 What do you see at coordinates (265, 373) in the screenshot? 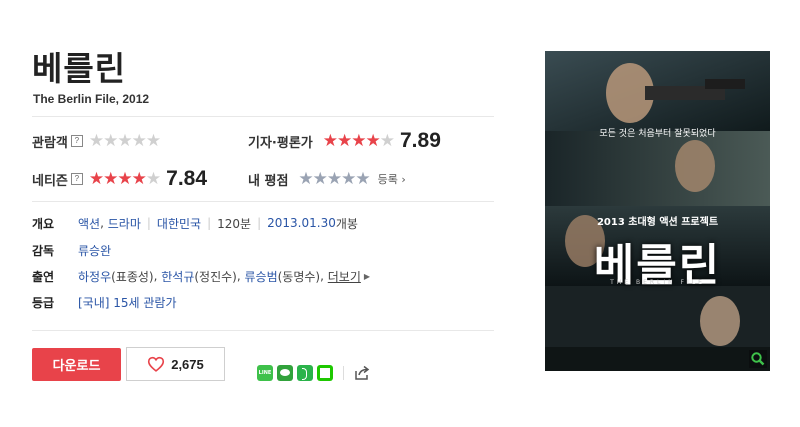
I see `line-icon: LINE` at bounding box center [265, 373].